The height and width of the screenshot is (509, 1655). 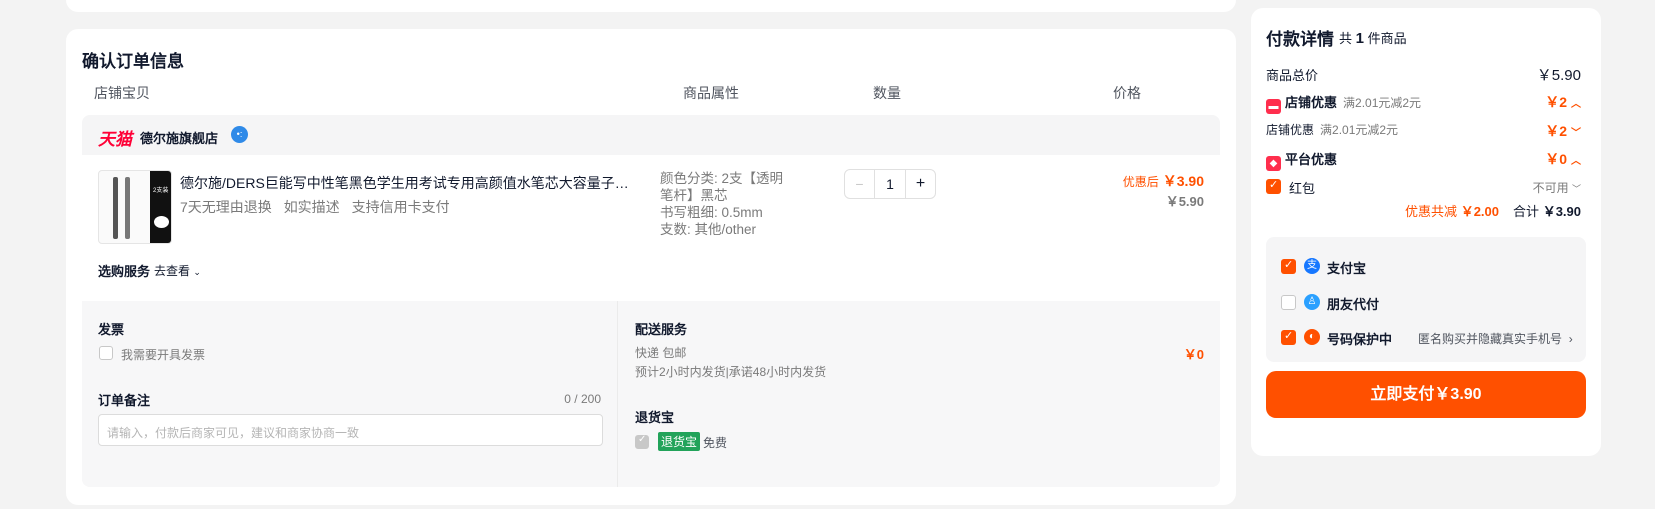 I want to click on product-service-tags: 7天无理由退换 如实描述 支持信用卡支付, so click(x=319, y=207).